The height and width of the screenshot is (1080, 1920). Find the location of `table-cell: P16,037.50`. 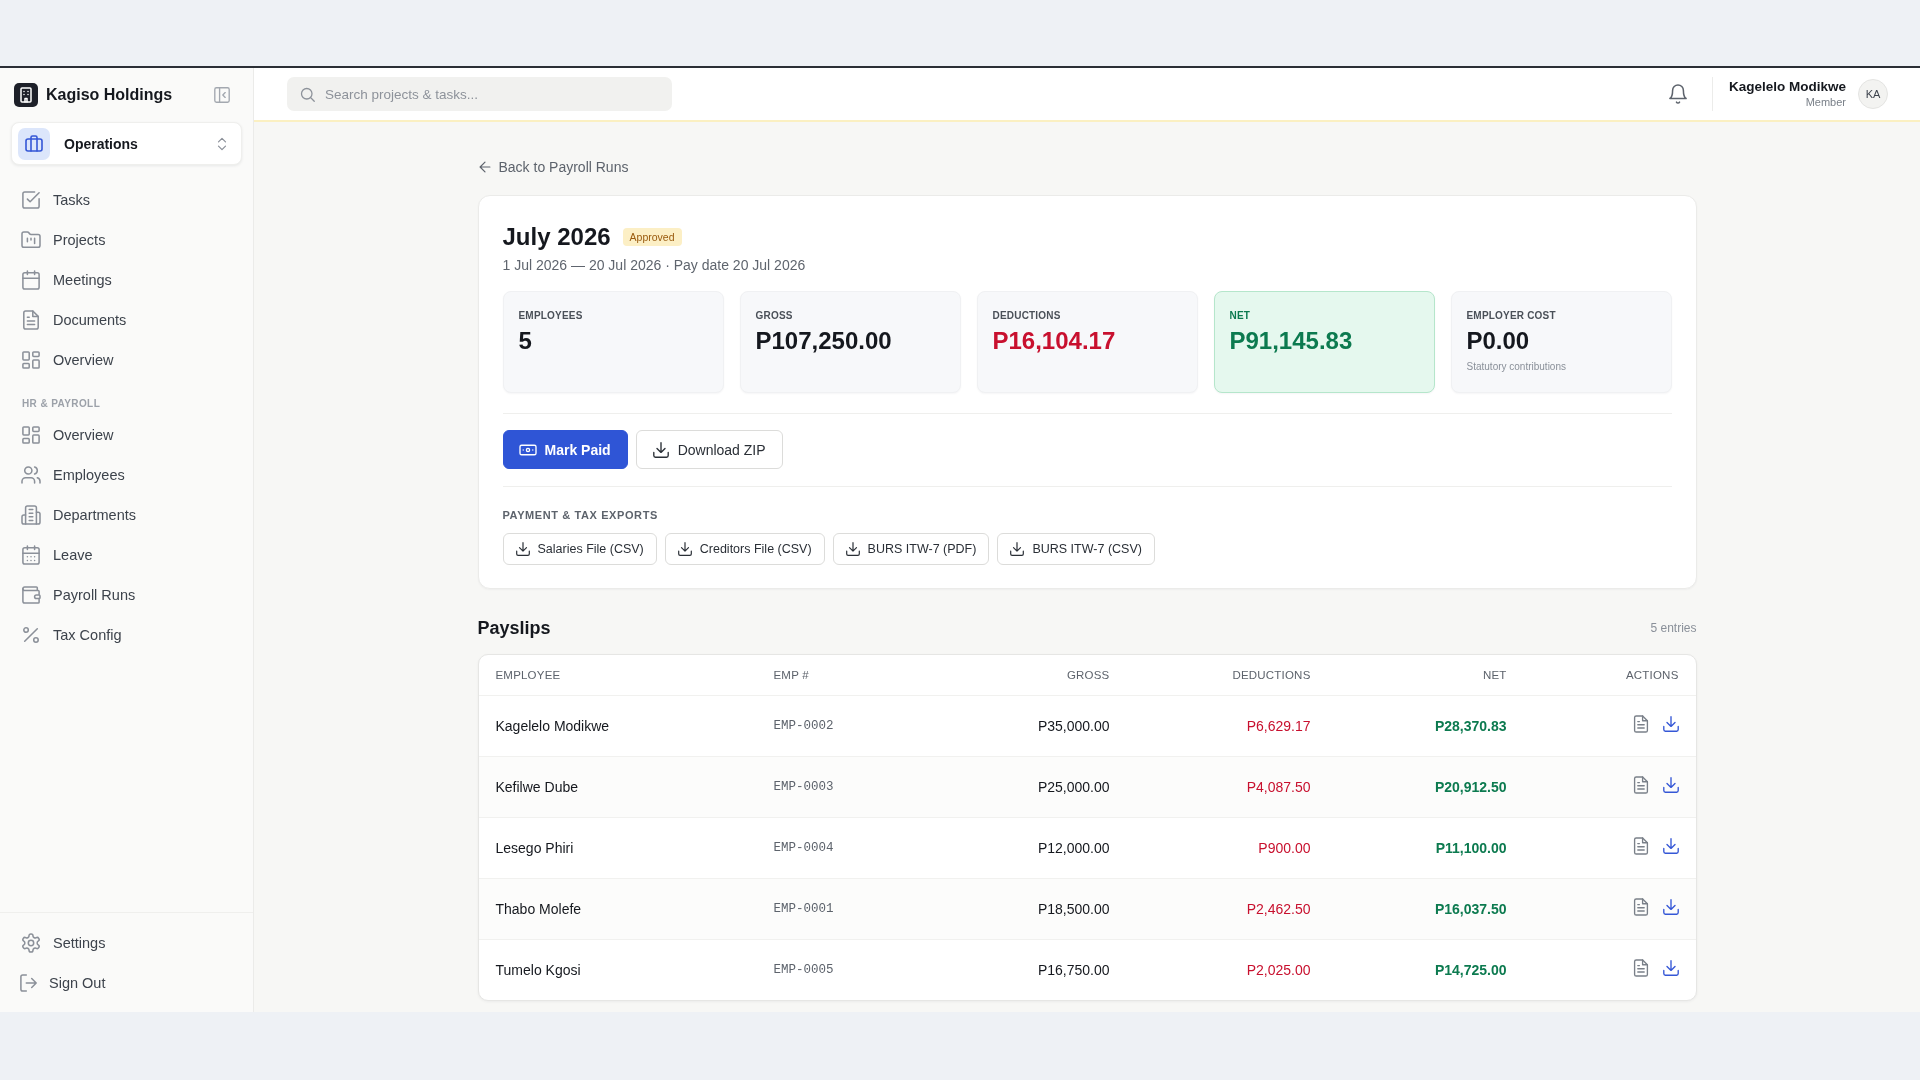

table-cell: P16,037.50 is located at coordinates (1470, 909).